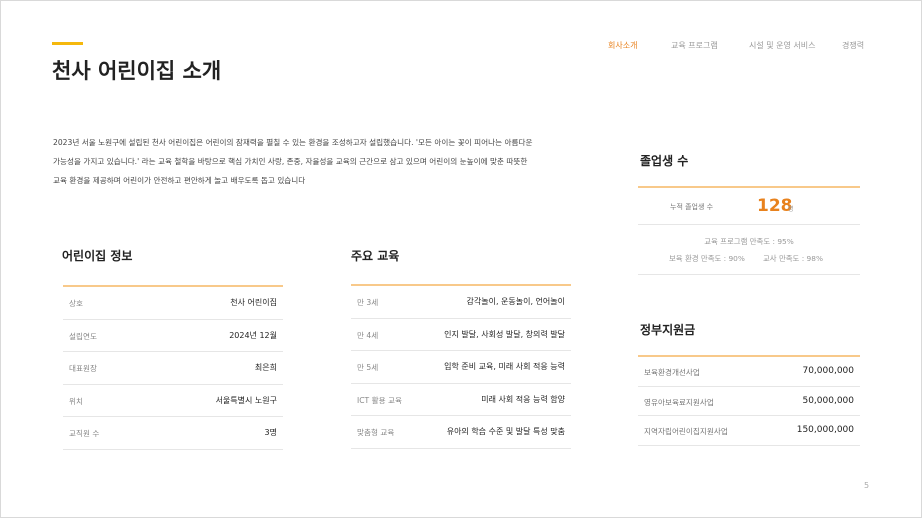 The height and width of the screenshot is (518, 922). What do you see at coordinates (505, 431) in the screenshot?
I see `row-value: 유아의 학습 수준 및 발달 특성 맞춤` at bounding box center [505, 431].